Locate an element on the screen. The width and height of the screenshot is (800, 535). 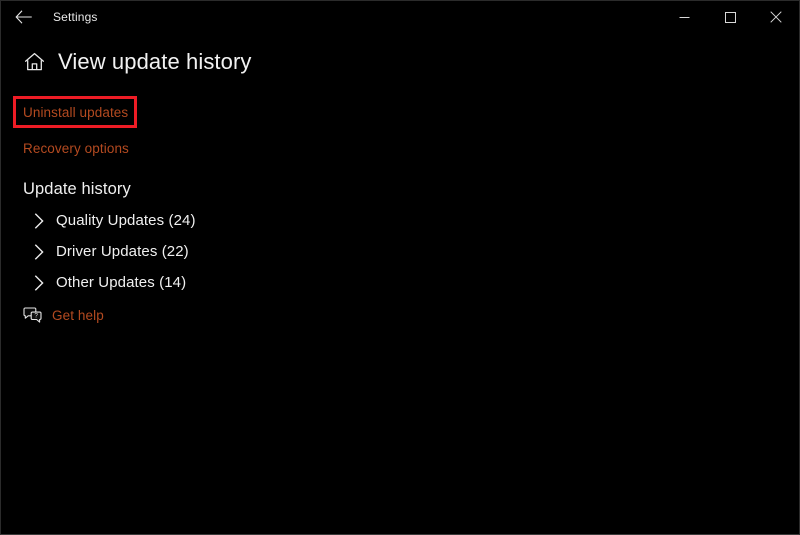
maximize-icon is located at coordinates (730, 17).